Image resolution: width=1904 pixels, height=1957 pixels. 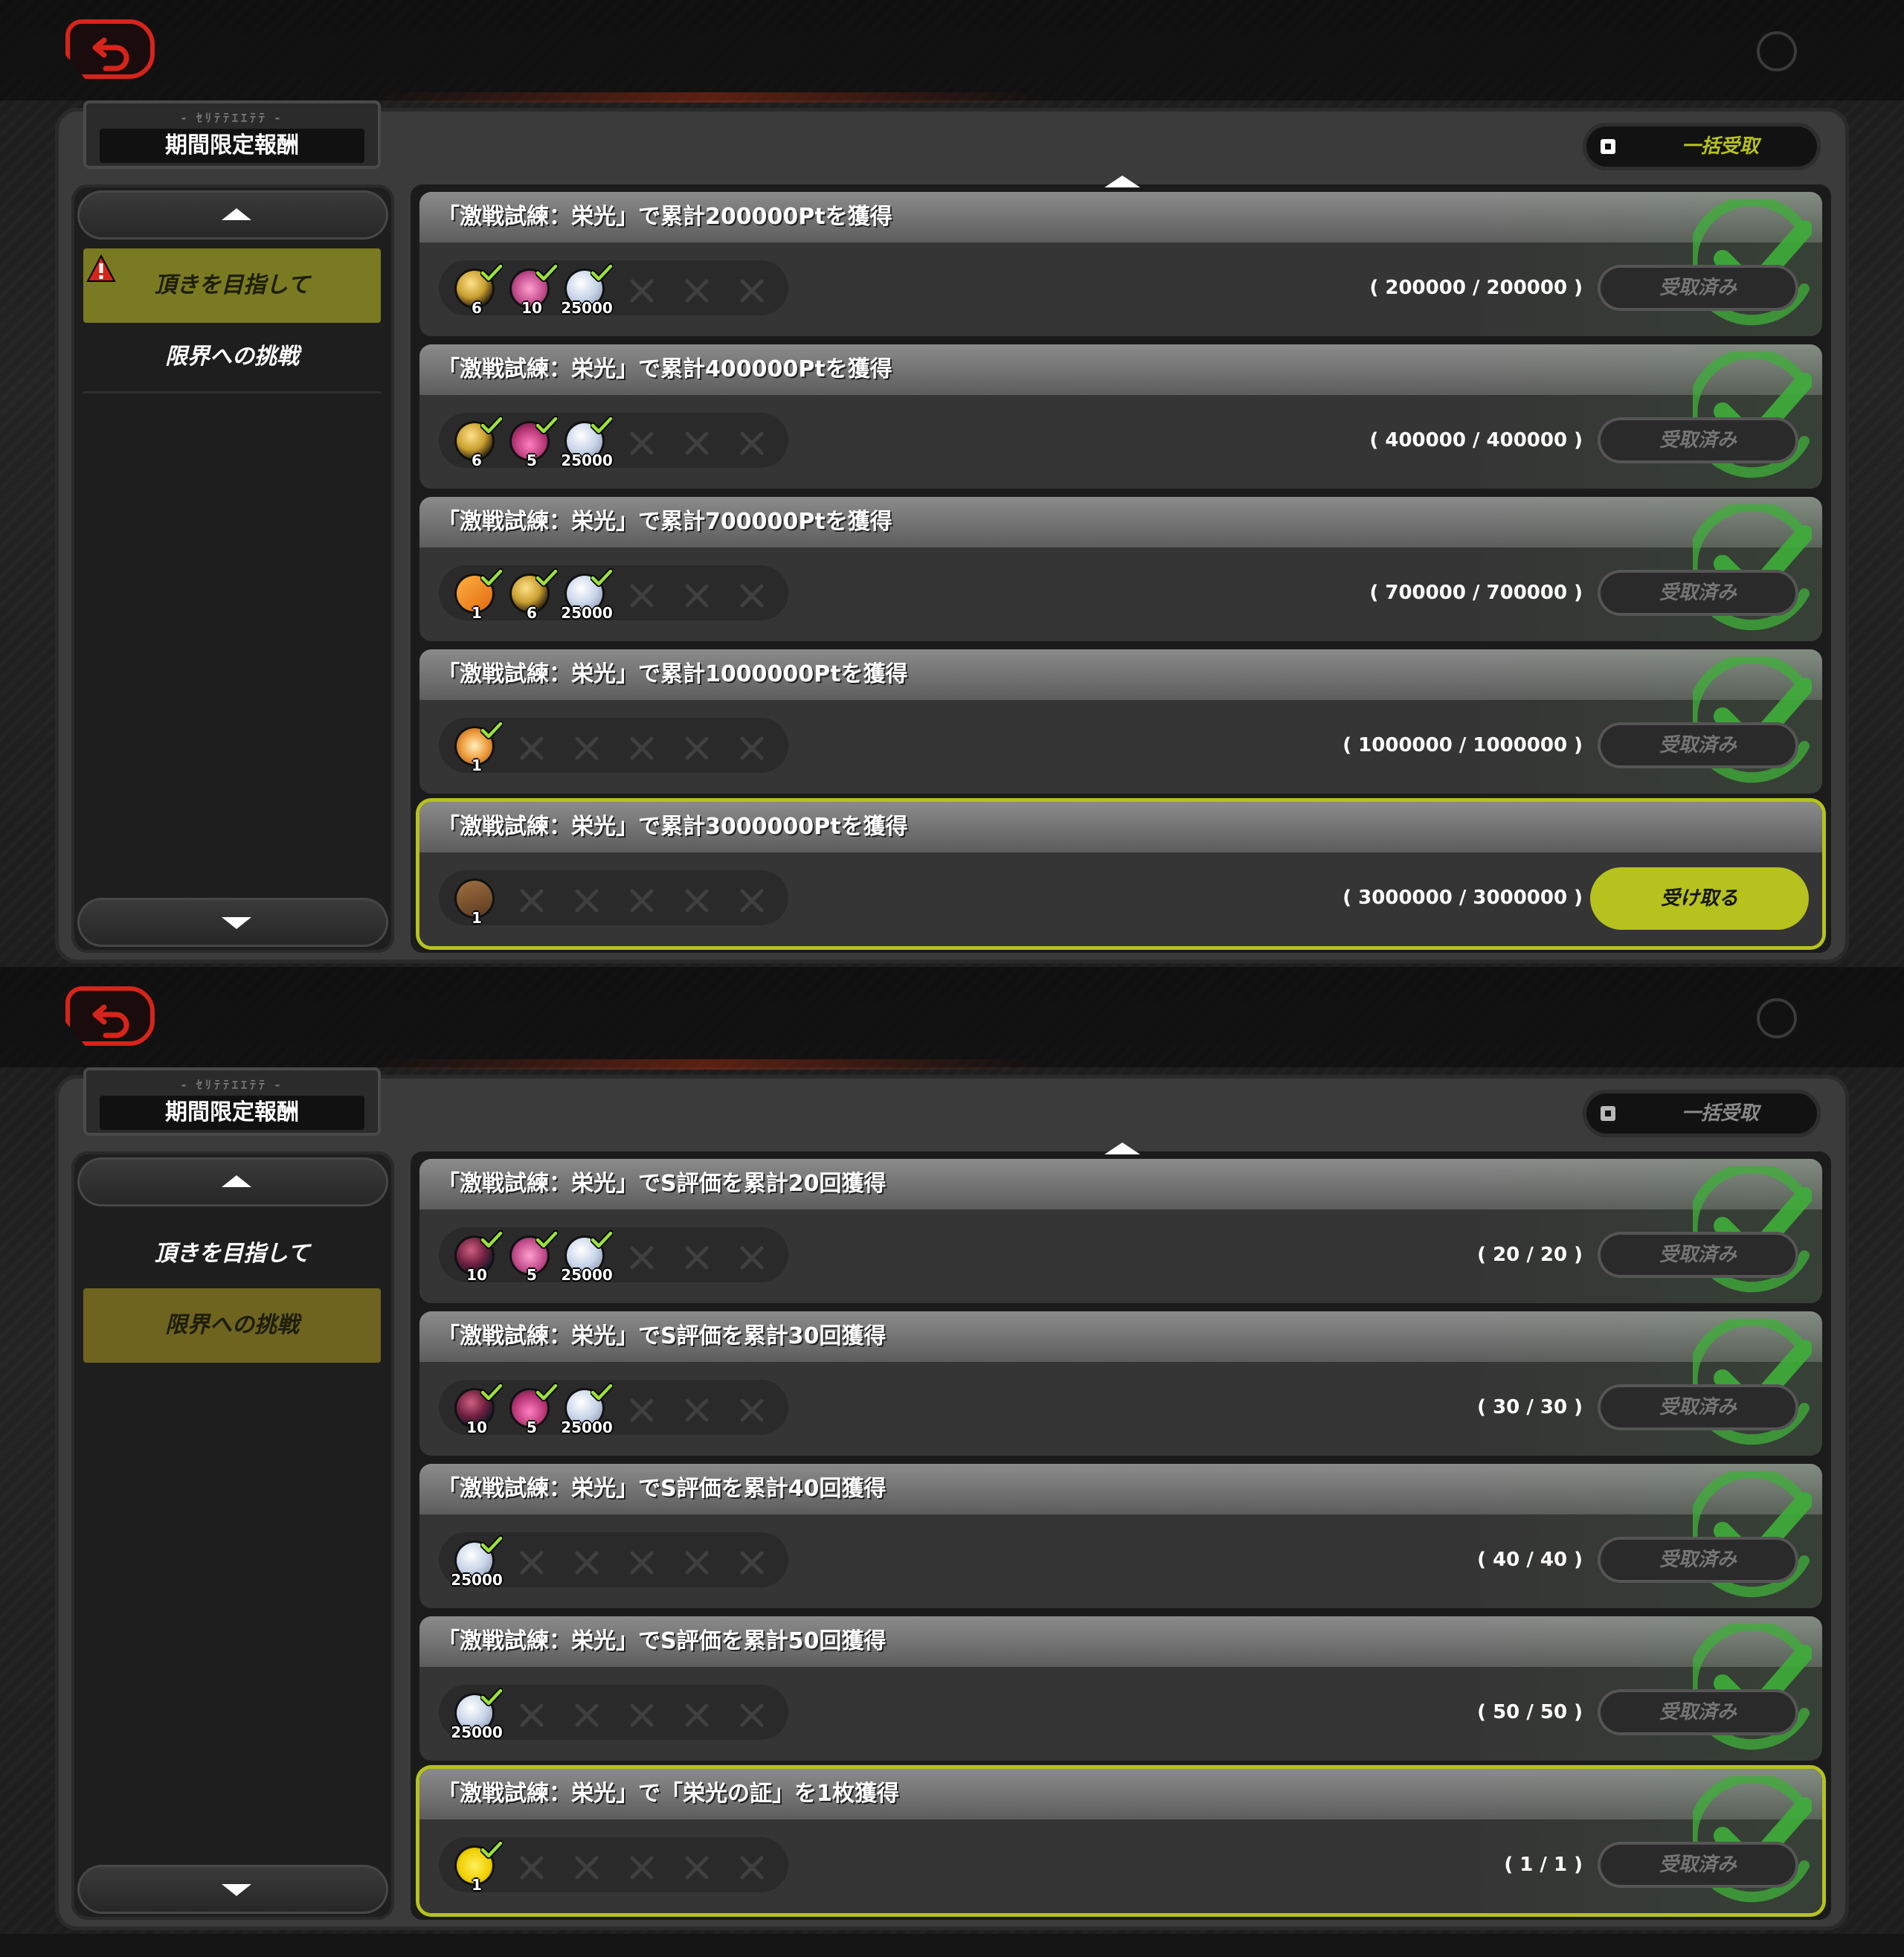 What do you see at coordinates (532, 461) in the screenshot?
I see `reward-count: 5` at bounding box center [532, 461].